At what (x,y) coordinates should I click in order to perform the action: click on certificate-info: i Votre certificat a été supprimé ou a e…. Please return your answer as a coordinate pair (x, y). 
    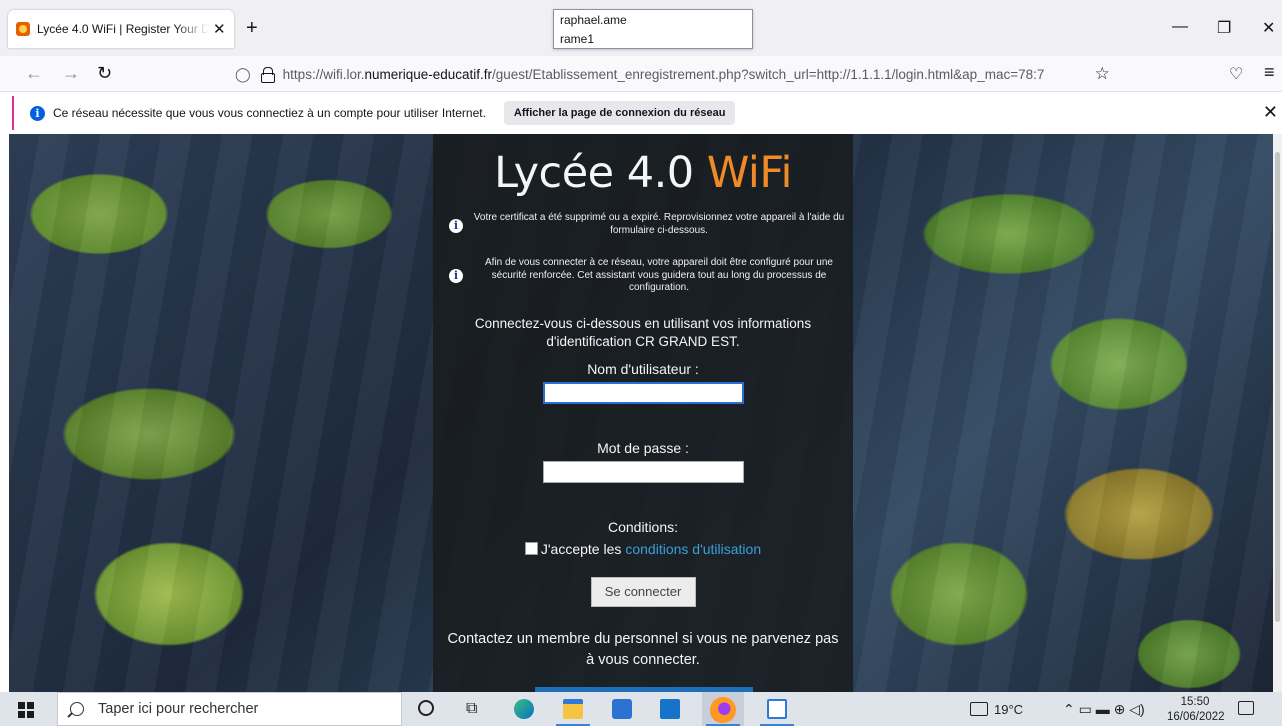
    Looking at the image, I should click on (649, 224).